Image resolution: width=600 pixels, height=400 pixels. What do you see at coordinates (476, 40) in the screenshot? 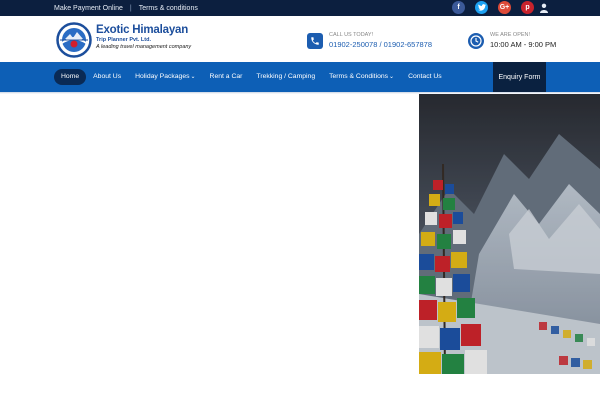
I see `clock-icon` at bounding box center [476, 40].